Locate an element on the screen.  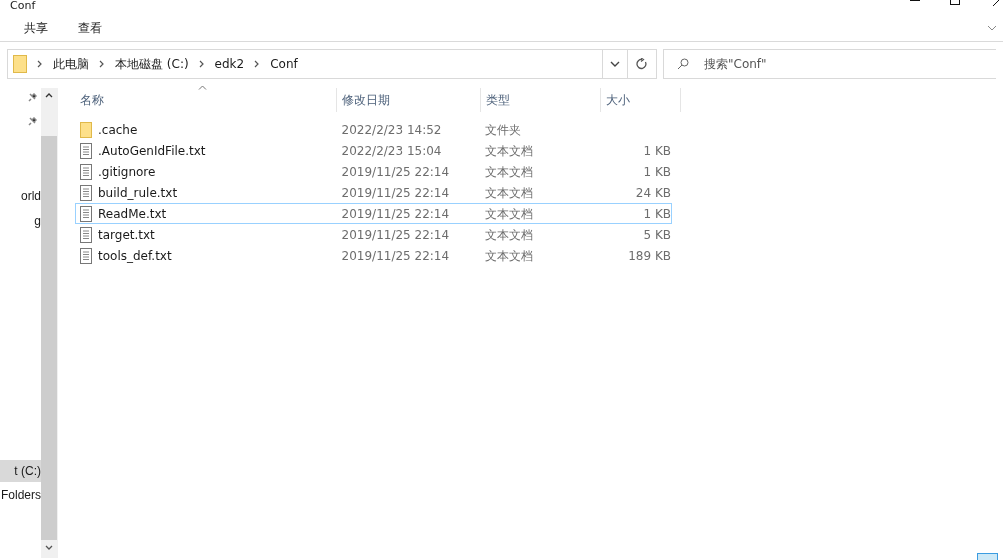
nav-item: t (C:) is located at coordinates (20, 471).